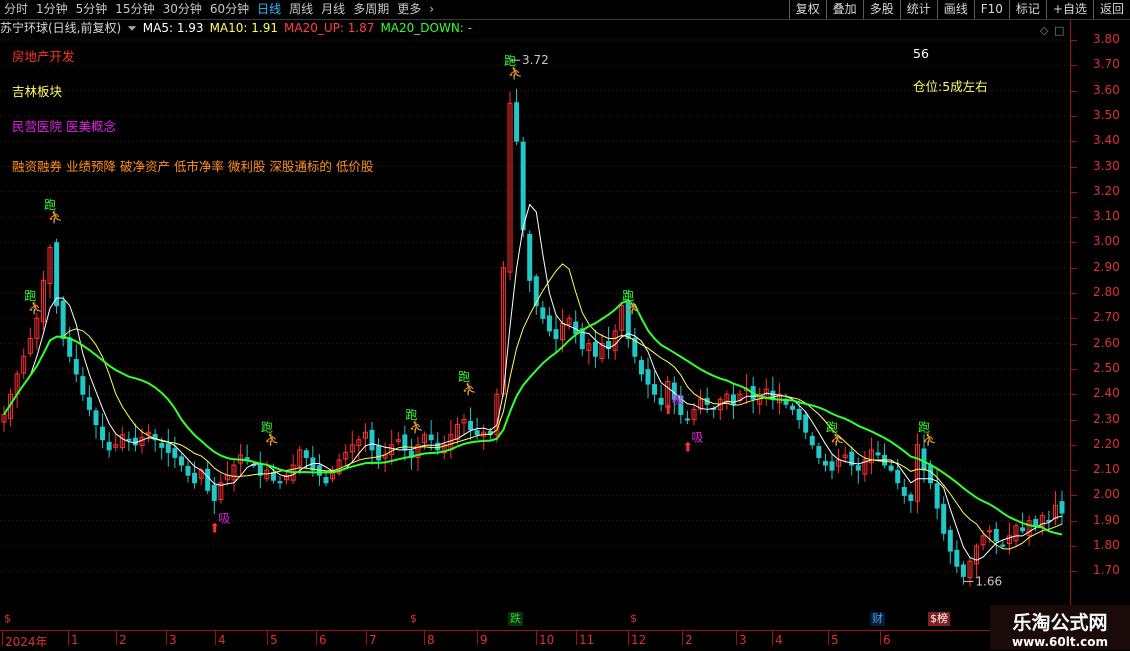 Image resolution: width=1130 pixels, height=651 pixels. Describe the element at coordinates (1111, 9) in the screenshot. I see `toolbar-button-8: 返回` at that location.